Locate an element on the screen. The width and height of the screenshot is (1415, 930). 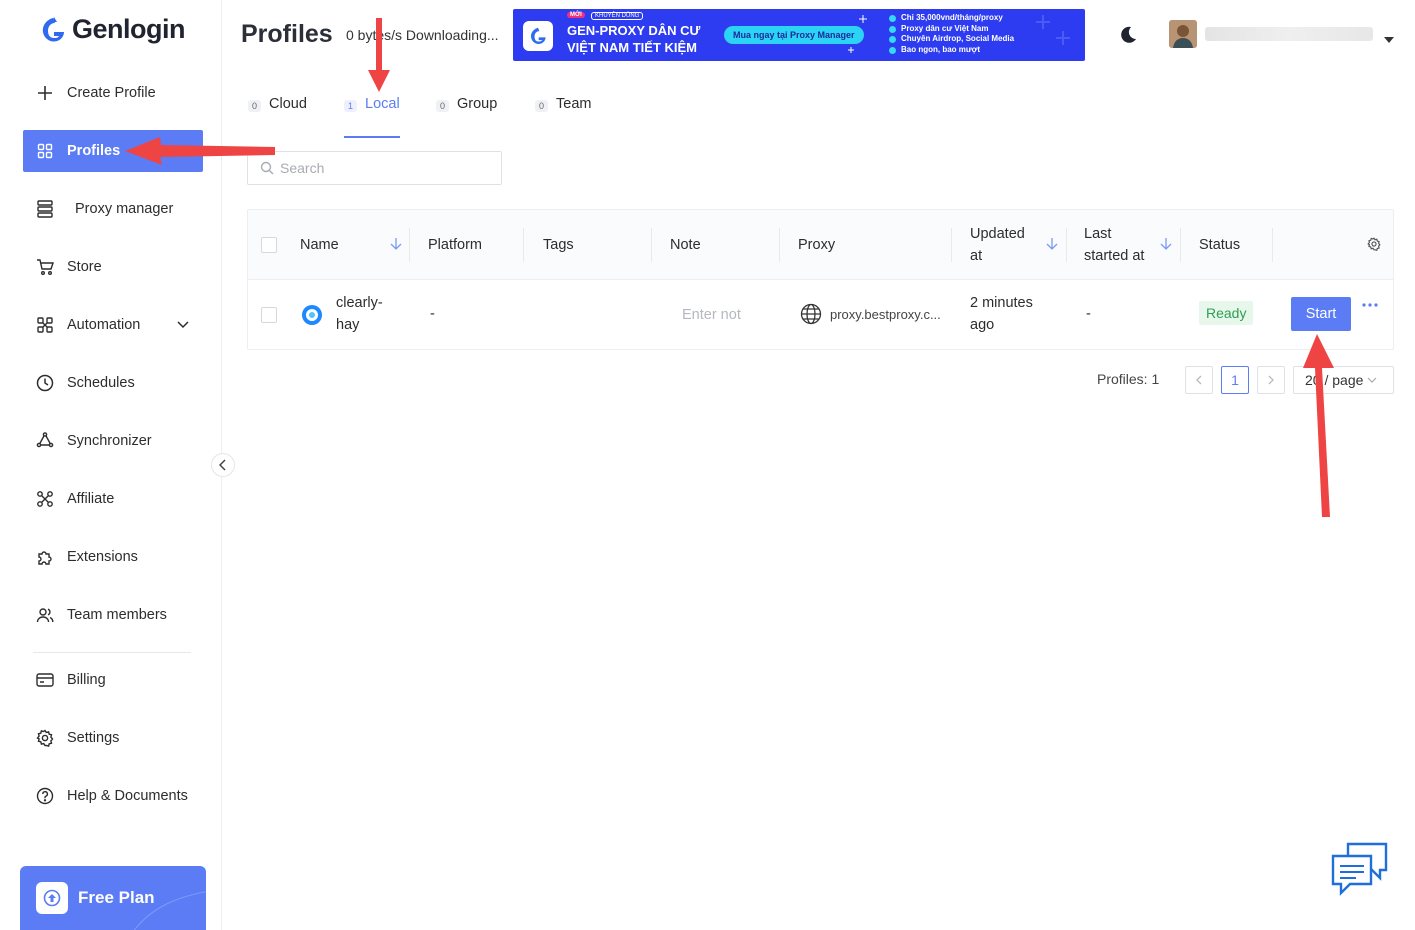
chevron-down-icon is located at coordinates (183, 325).